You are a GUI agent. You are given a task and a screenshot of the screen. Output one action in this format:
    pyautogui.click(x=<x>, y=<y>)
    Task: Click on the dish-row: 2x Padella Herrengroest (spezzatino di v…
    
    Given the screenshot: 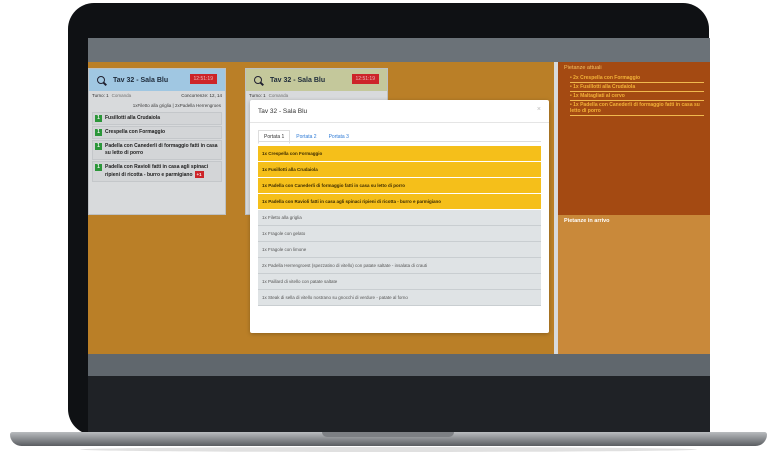 What is the action you would take?
    pyautogui.click(x=399, y=266)
    